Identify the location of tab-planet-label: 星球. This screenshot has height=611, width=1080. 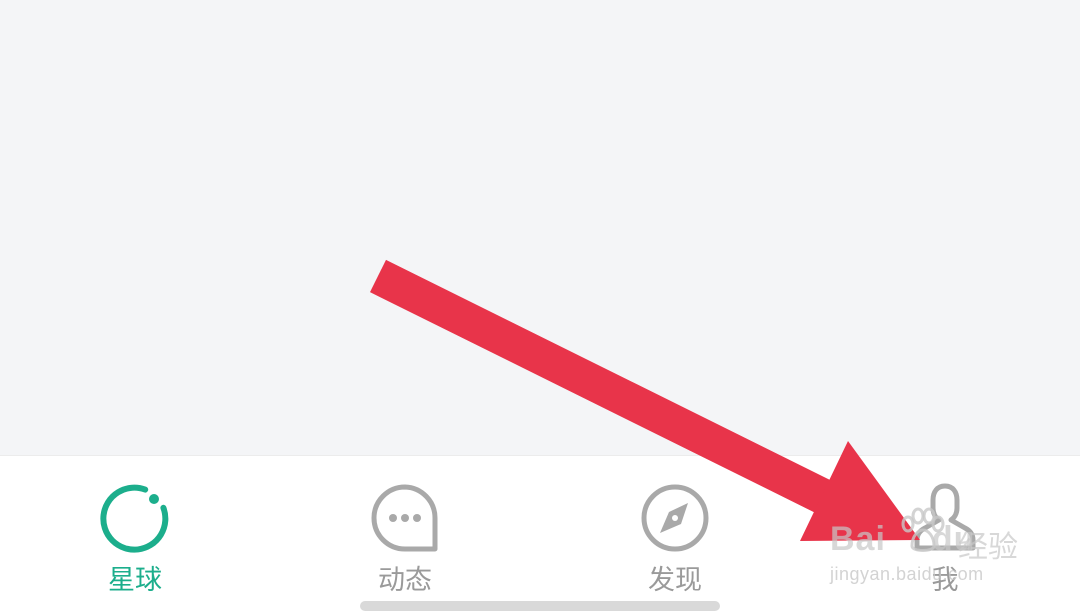
(135, 580).